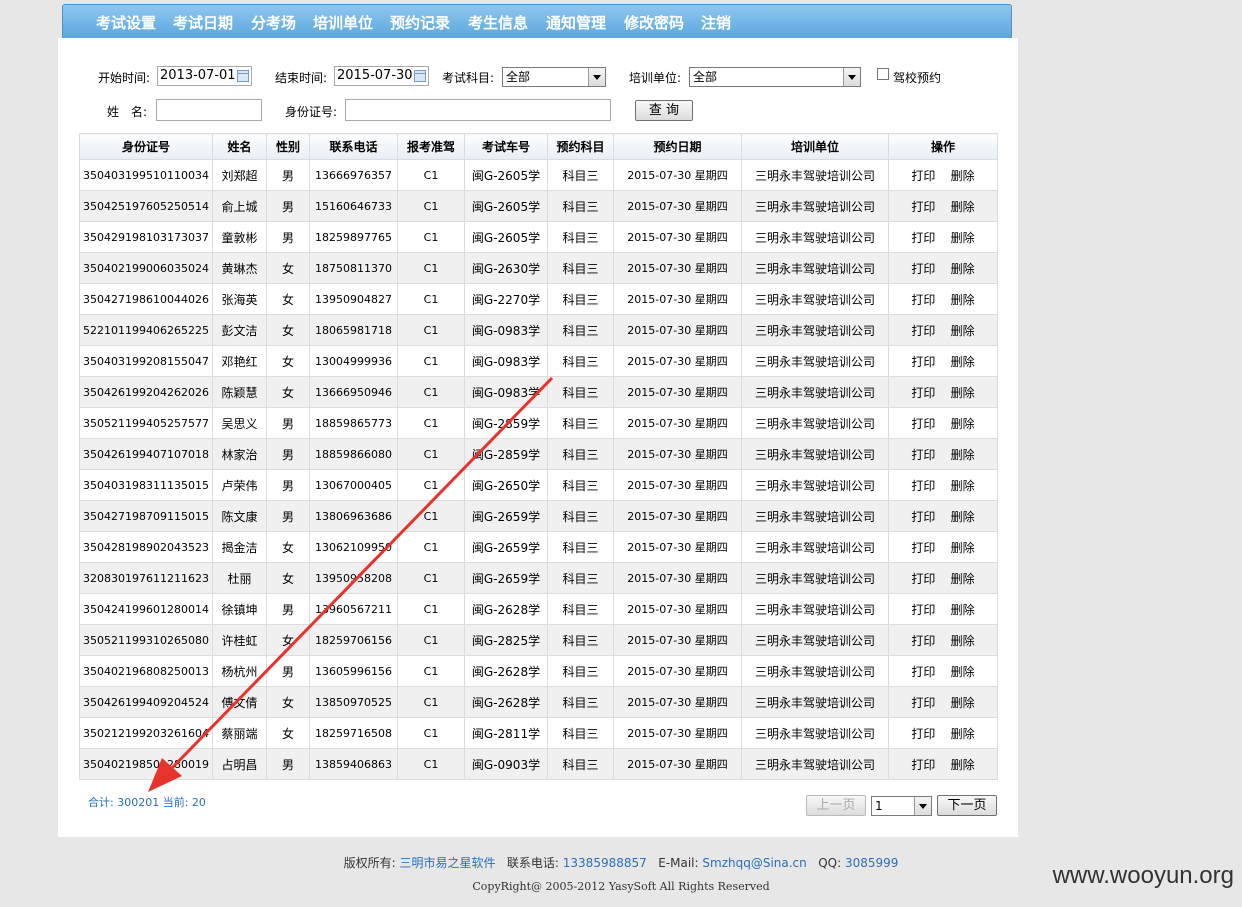 The image size is (1242, 907). Describe the element at coordinates (209, 110) in the screenshot. I see `name-input` at that location.